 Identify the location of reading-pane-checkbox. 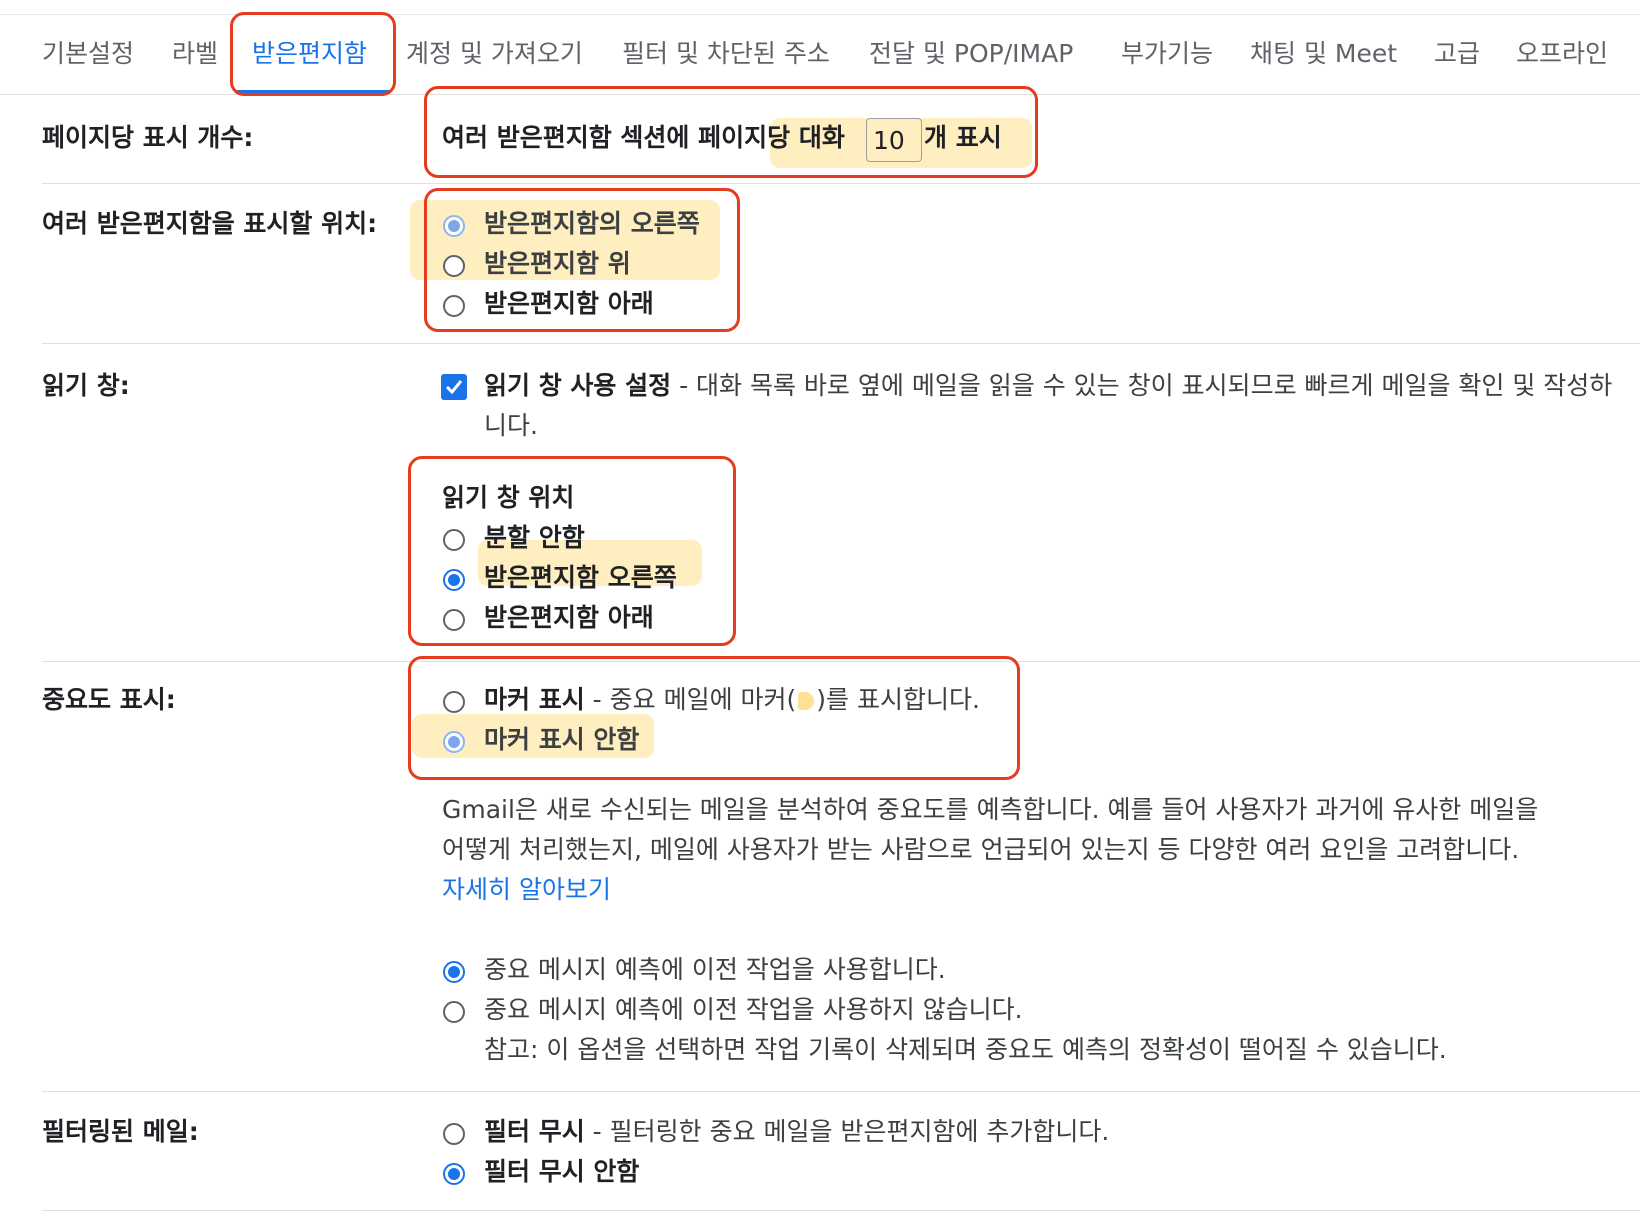
(454, 387).